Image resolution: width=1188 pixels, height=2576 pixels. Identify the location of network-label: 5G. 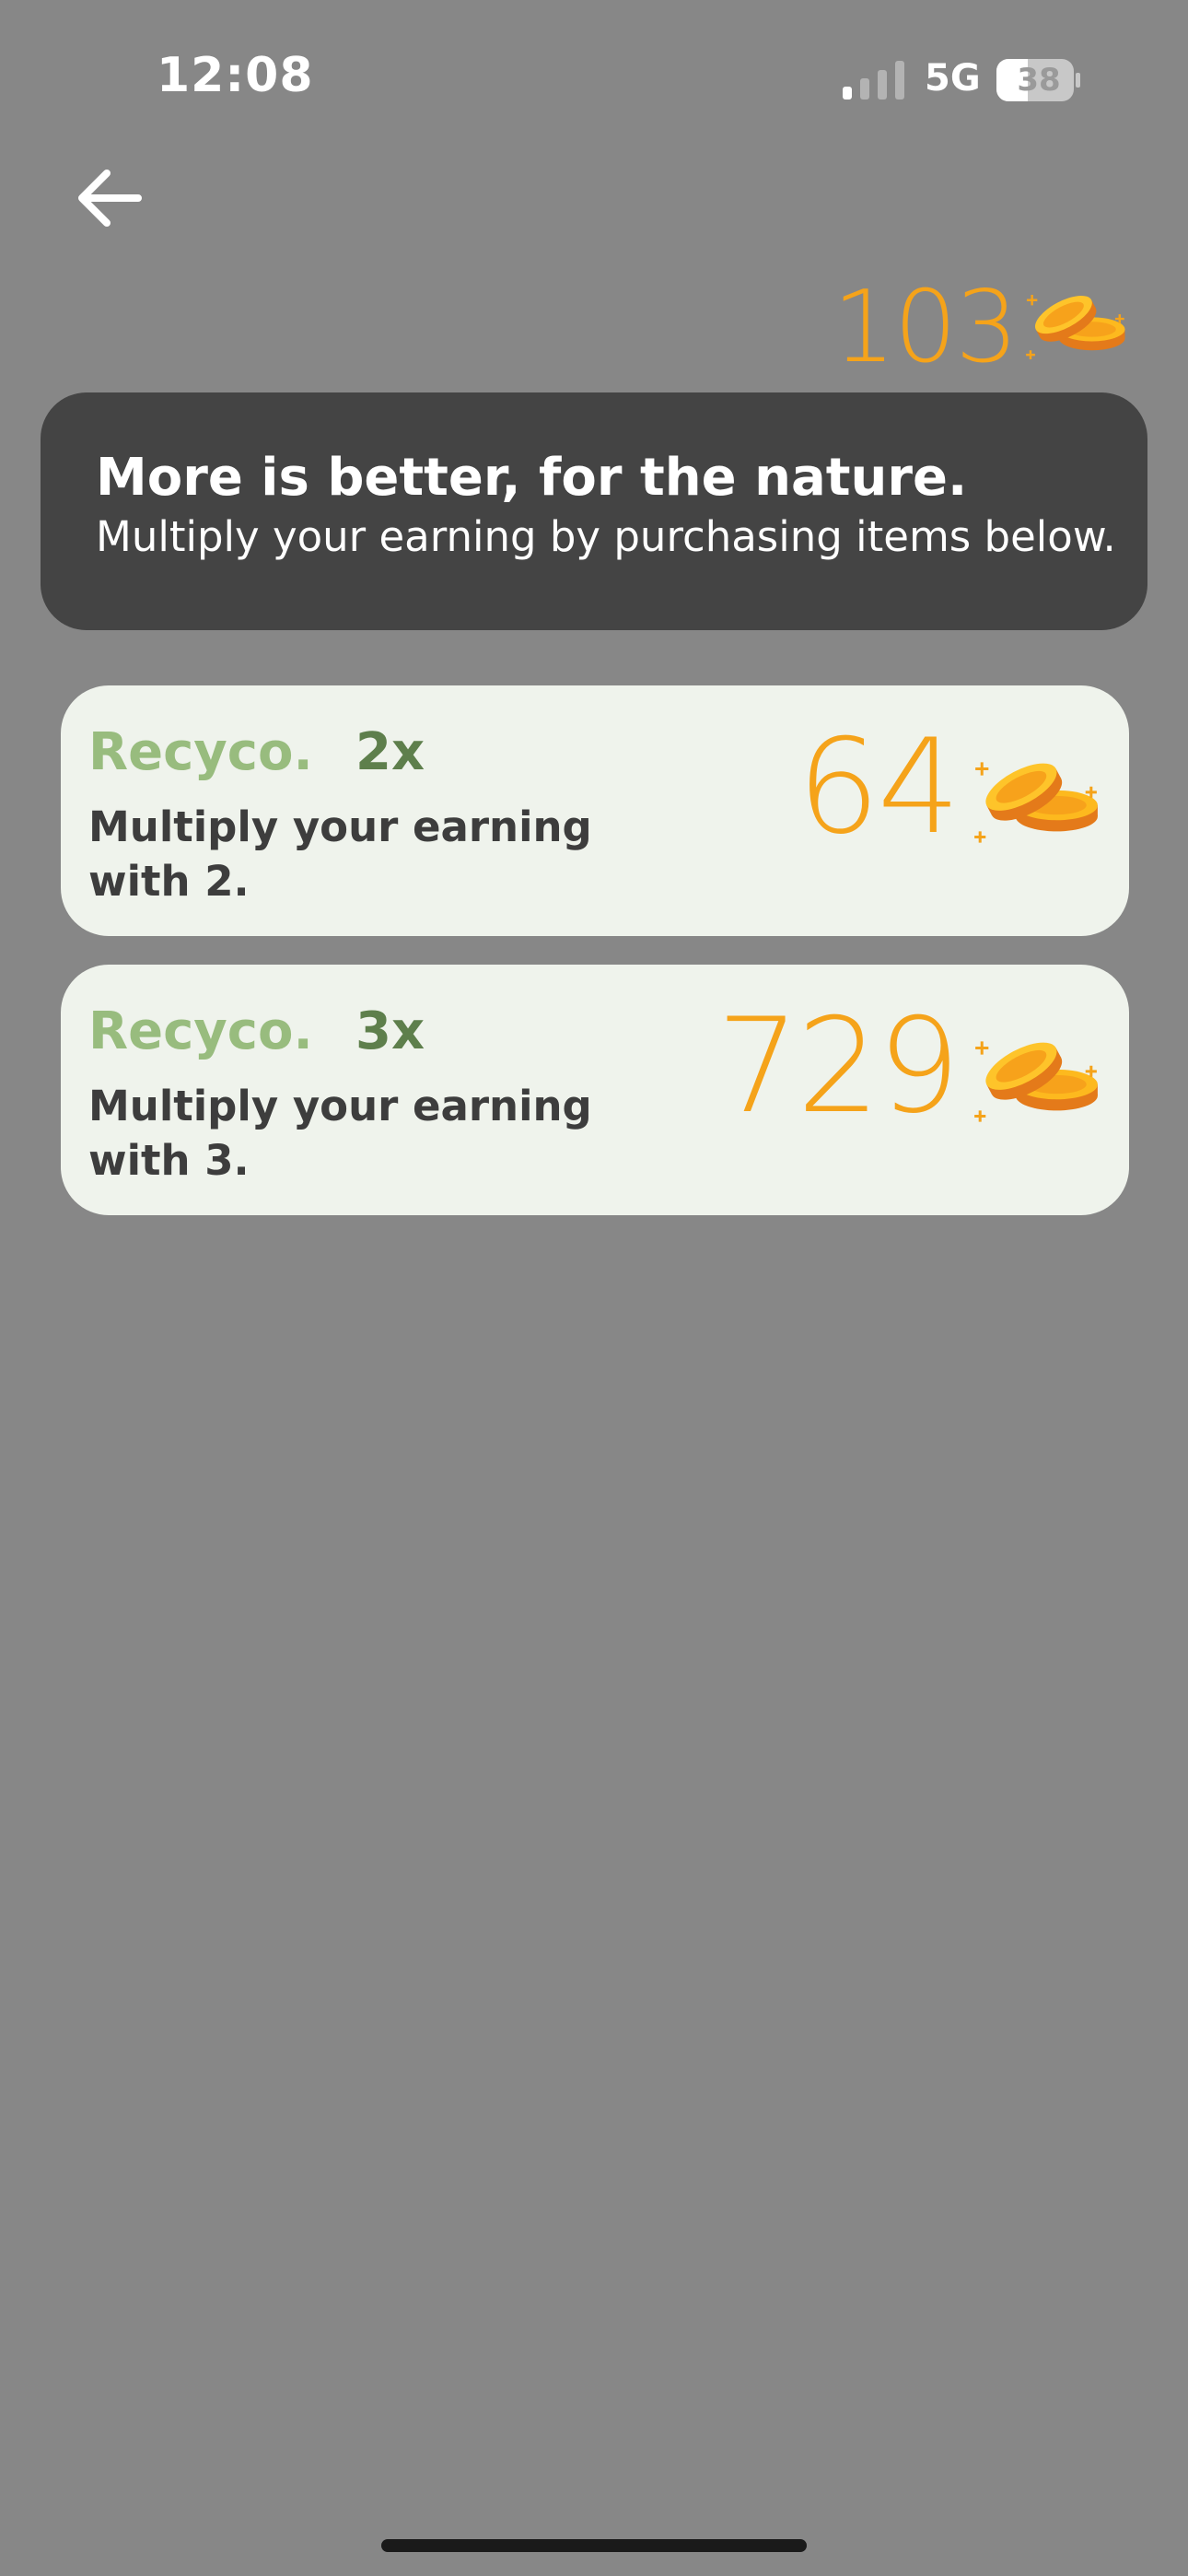
(953, 78).